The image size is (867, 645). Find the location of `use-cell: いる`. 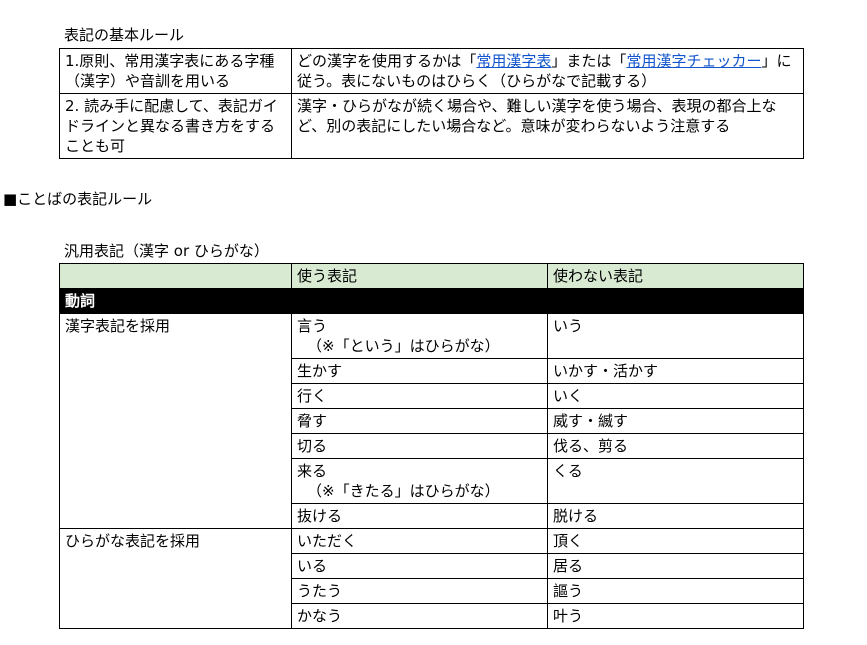

use-cell: いる is located at coordinates (419, 566).